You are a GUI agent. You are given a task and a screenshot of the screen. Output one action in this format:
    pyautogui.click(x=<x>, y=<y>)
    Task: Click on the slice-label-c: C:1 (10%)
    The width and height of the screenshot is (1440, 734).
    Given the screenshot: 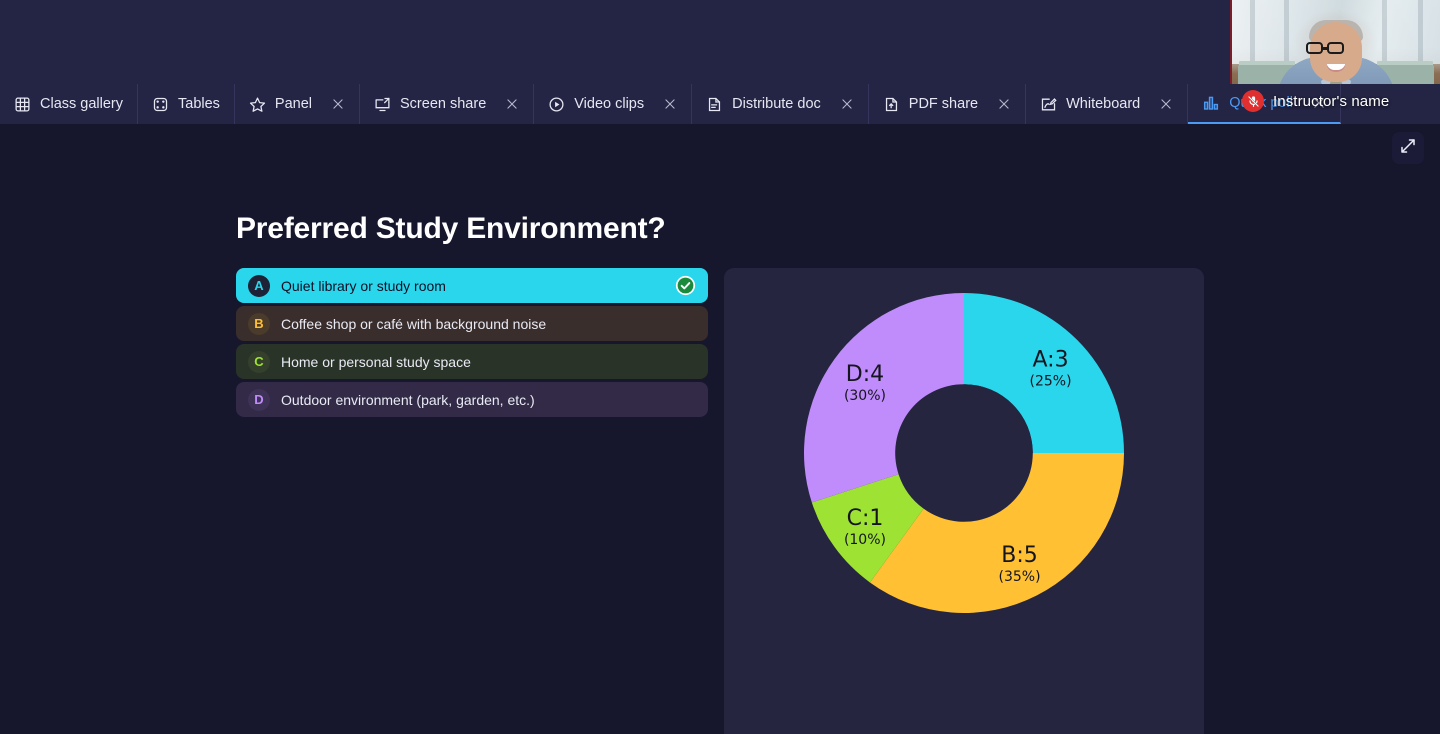 What is the action you would take?
    pyautogui.click(x=865, y=527)
    